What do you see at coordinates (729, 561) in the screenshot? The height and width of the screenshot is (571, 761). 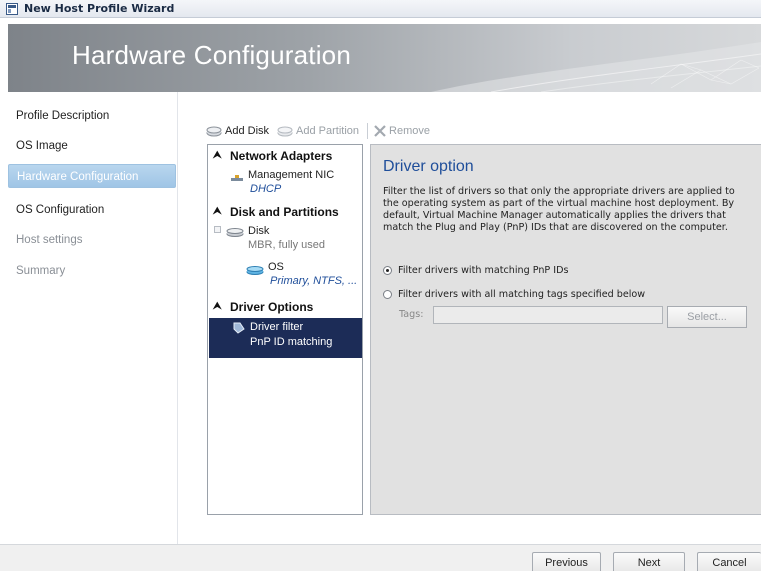 I see `cancel-button: Cancel` at bounding box center [729, 561].